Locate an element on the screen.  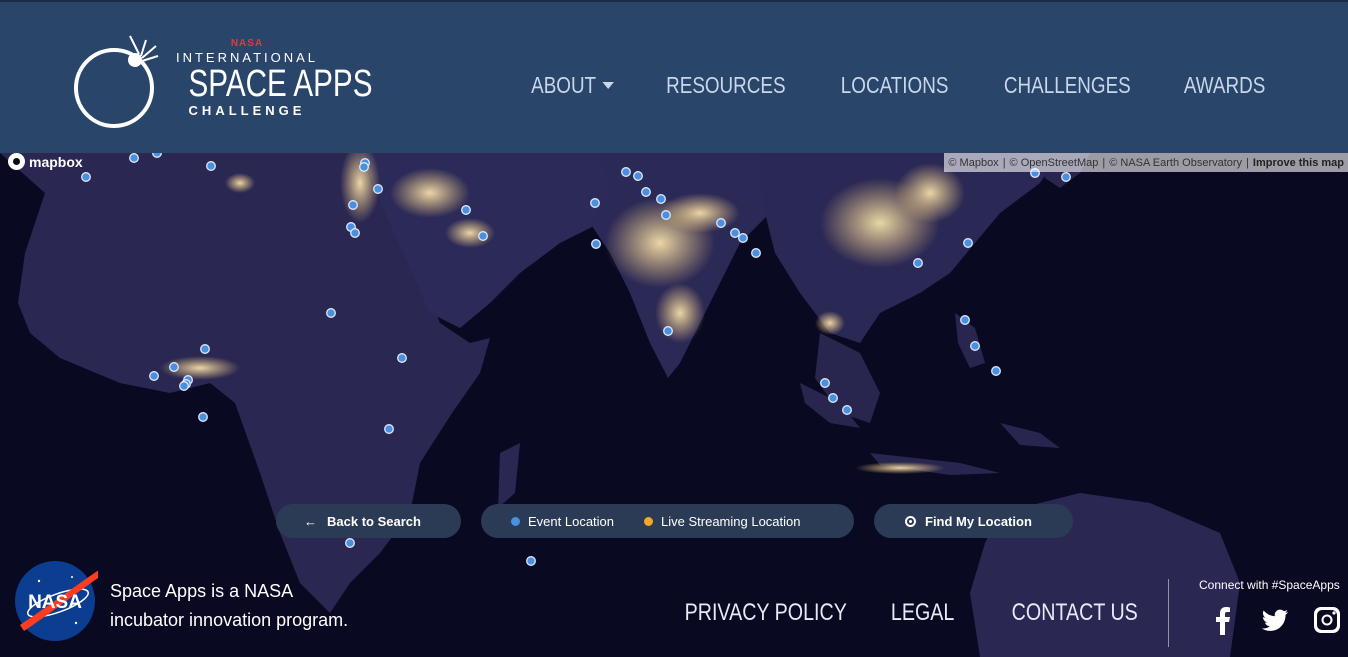
attribution-nasa: © NASA Earth Observatory is located at coordinates (1175, 163).